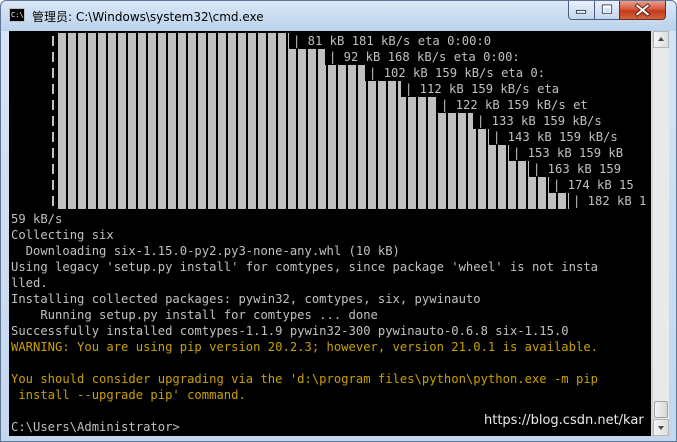 Image resolution: width=677 pixels, height=442 pixels. Describe the element at coordinates (607, 10) in the screenshot. I see `maximize-button` at that location.